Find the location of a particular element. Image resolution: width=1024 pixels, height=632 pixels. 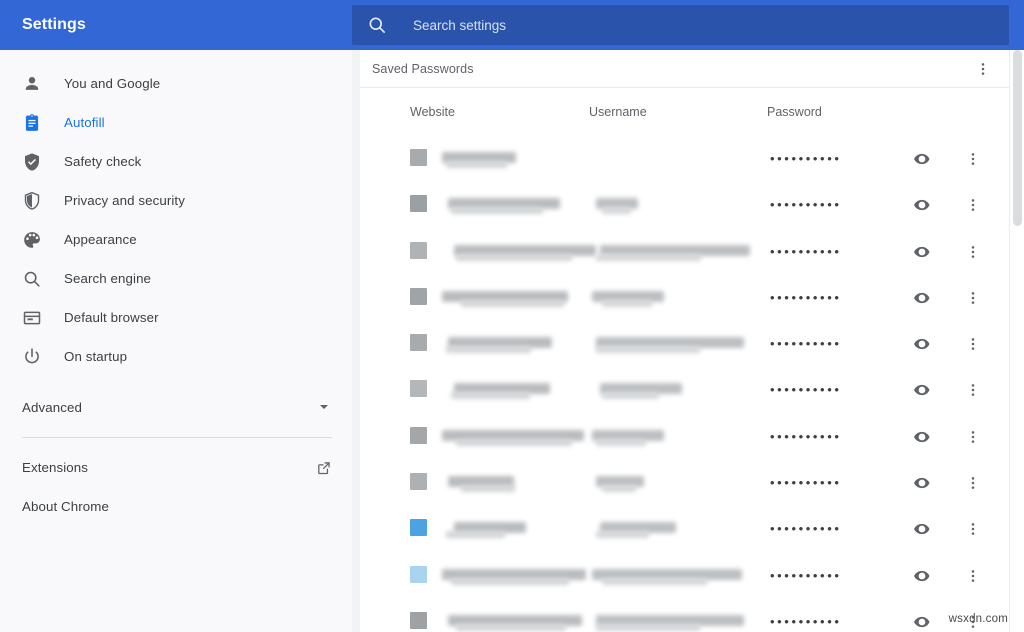

sidebar-item-autofill: Autofill is located at coordinates (176, 122).